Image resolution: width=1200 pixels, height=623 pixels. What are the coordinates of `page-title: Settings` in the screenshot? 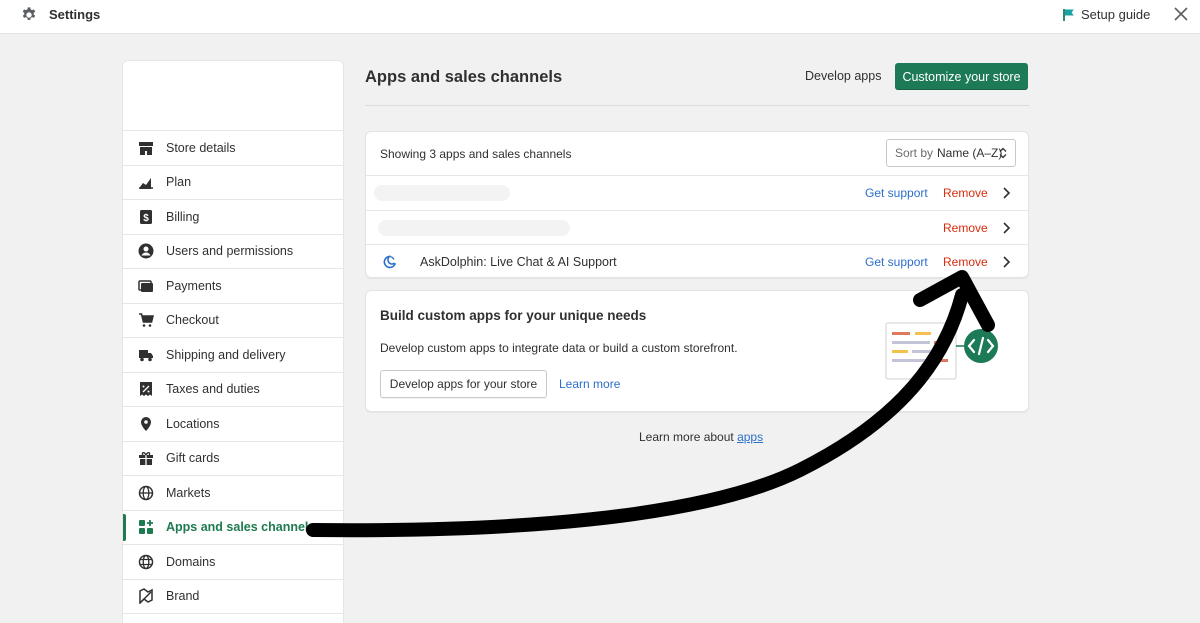 It's located at (75, 14).